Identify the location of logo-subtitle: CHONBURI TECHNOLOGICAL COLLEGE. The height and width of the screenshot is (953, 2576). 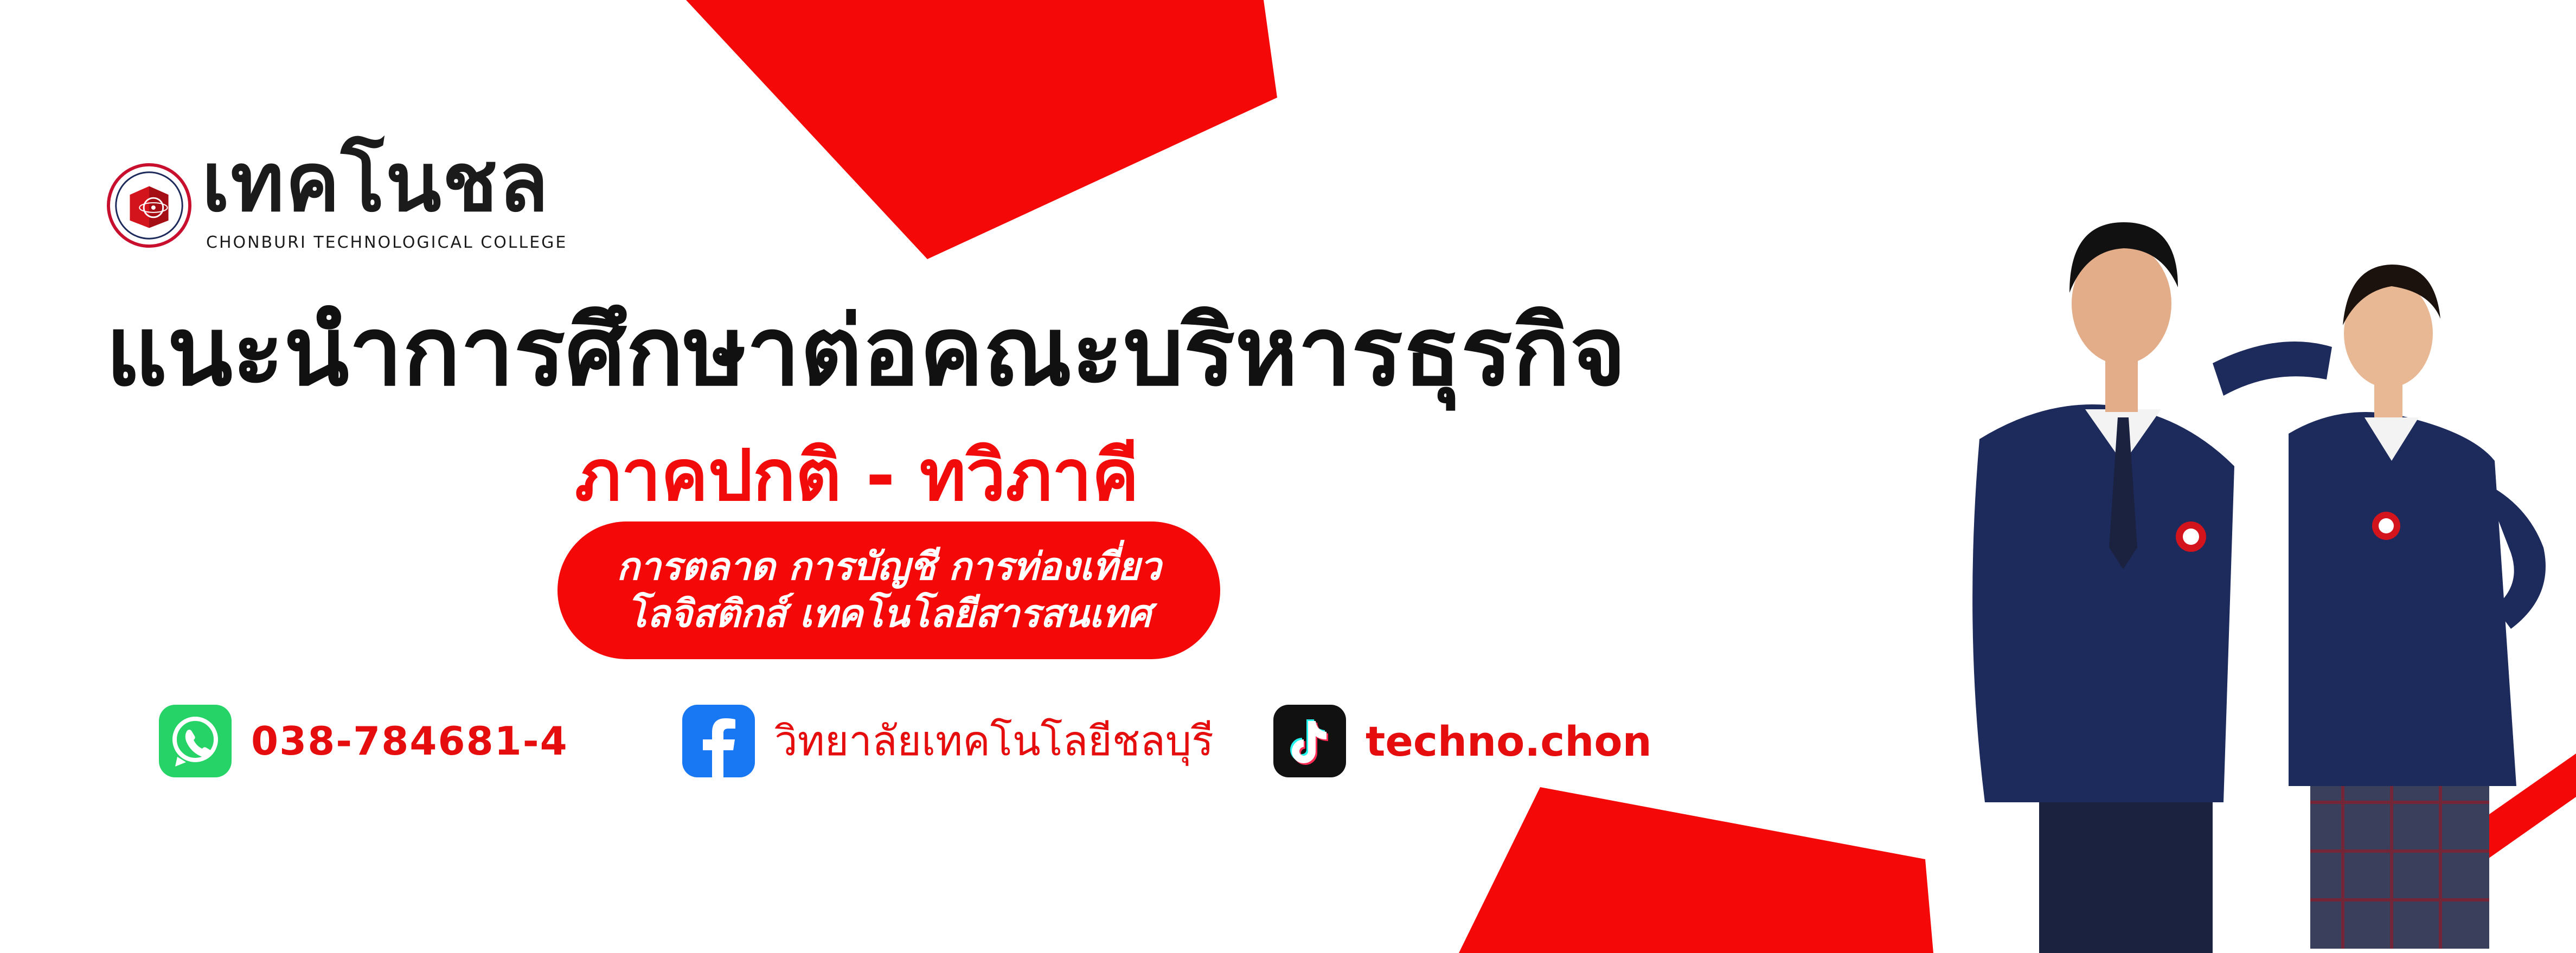
(387, 242).